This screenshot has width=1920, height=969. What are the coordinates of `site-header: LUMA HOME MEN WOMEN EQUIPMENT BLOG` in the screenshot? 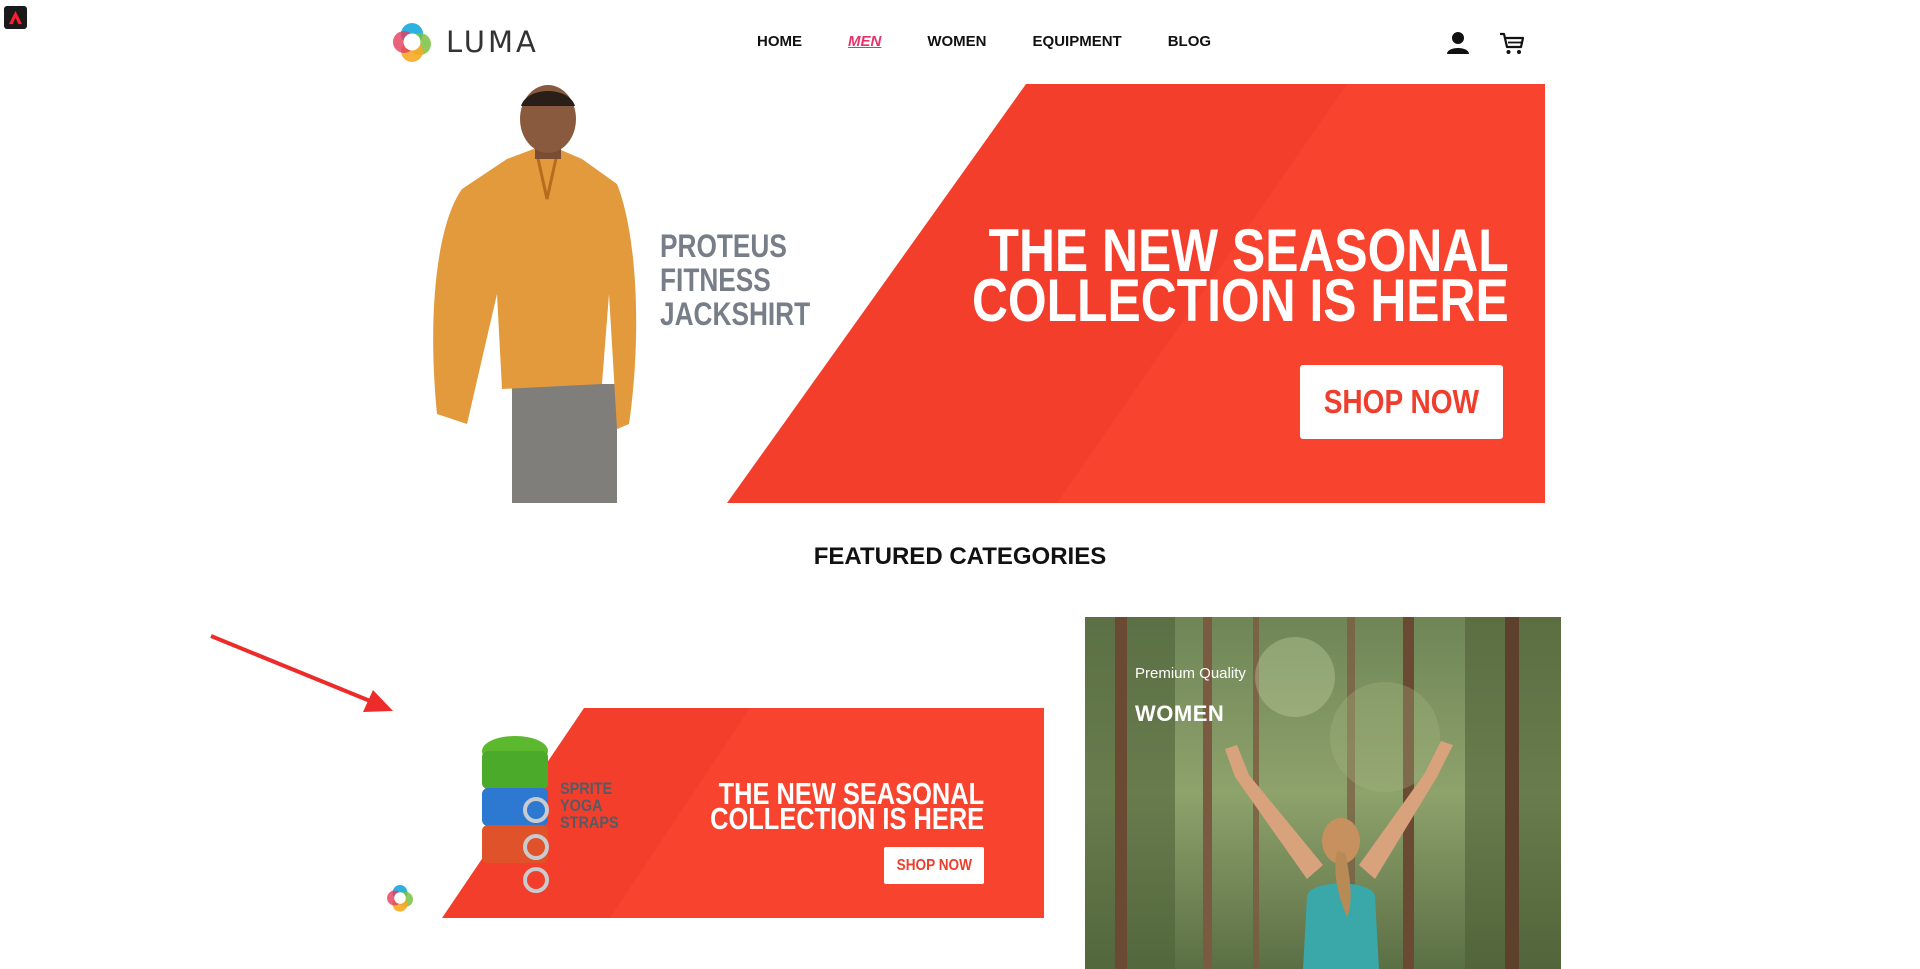 It's located at (960, 42).